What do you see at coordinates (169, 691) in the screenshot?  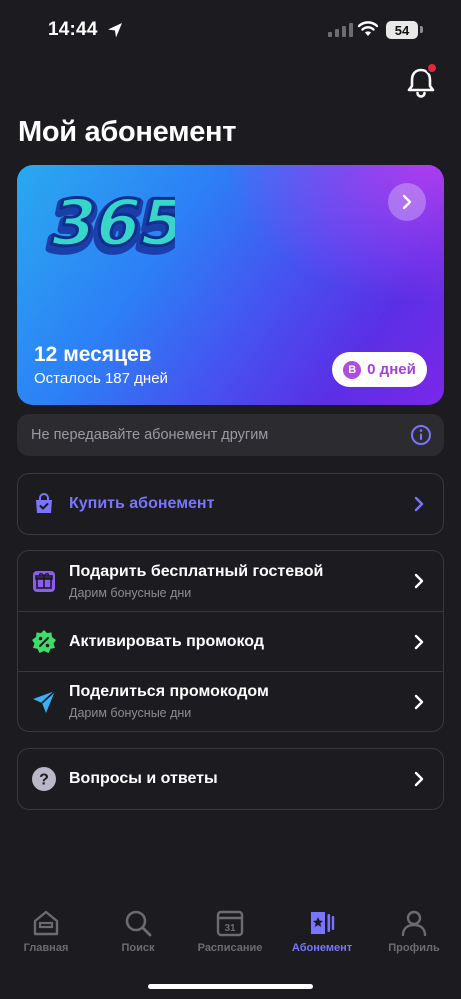 I see `menu-label: Поделиться промокодом` at bounding box center [169, 691].